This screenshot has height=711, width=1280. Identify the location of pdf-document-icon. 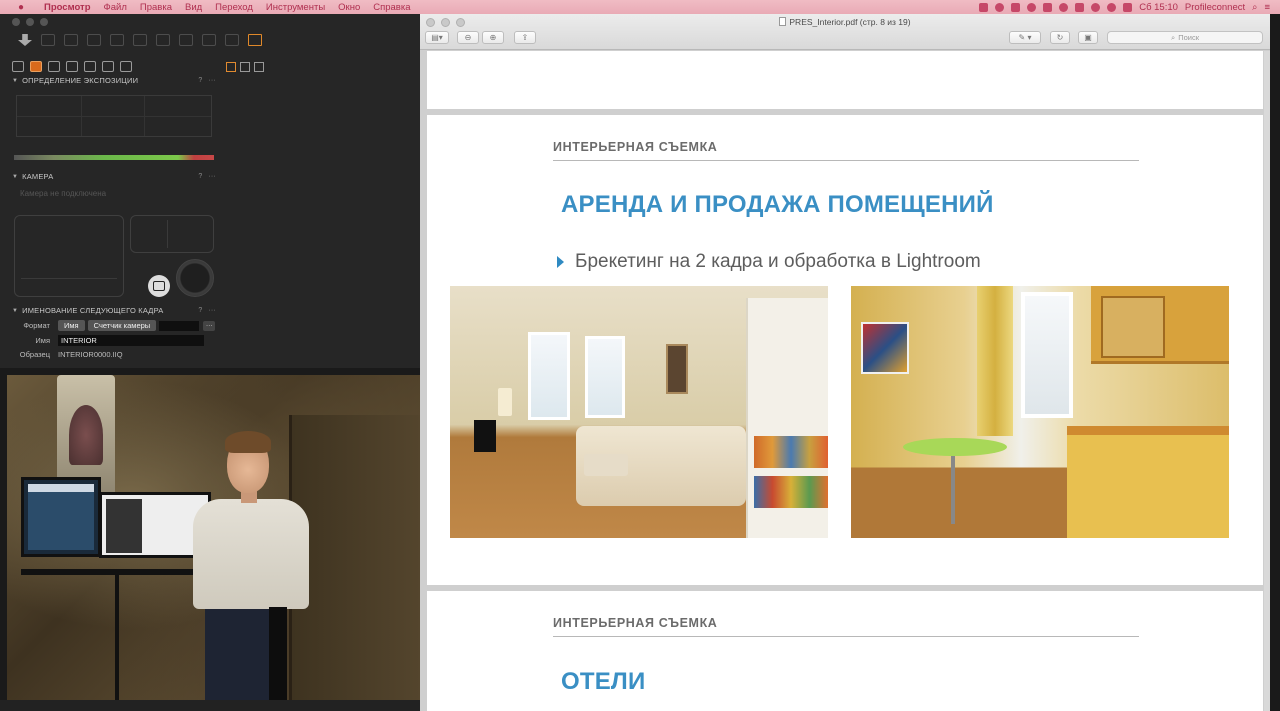
(783, 21).